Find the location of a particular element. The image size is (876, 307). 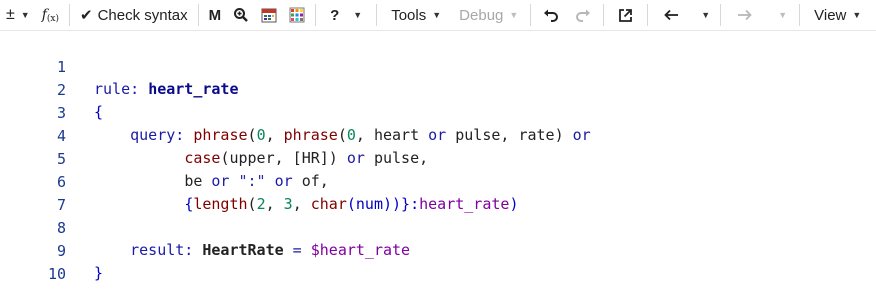

code-line: 6 {length(2, 3, char(num))}:heart_rate) is located at coordinates (18, 160).